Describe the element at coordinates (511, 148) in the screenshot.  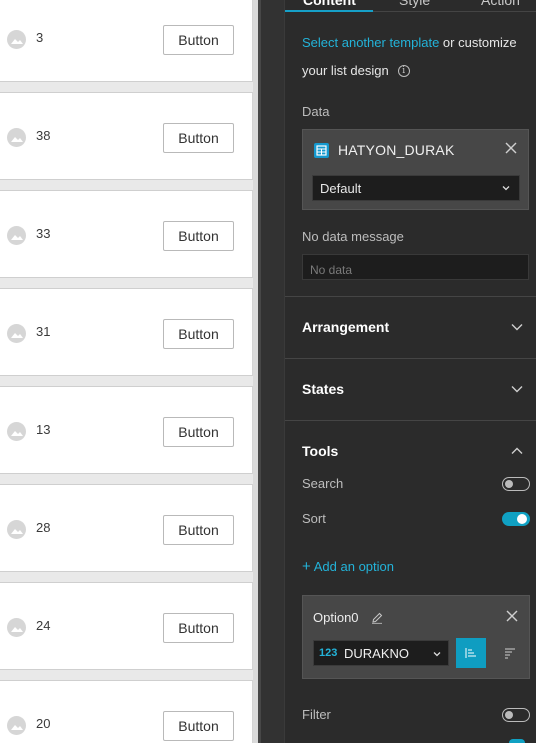
I see `remove-data-source-close-icon` at that location.